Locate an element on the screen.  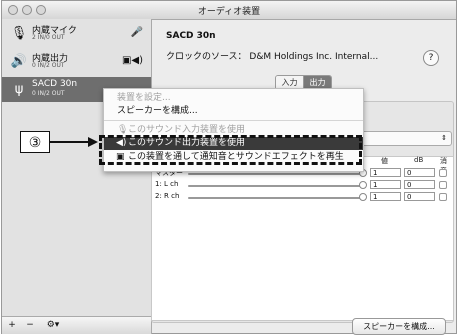
callout-arrow is located at coordinates (71, 142).